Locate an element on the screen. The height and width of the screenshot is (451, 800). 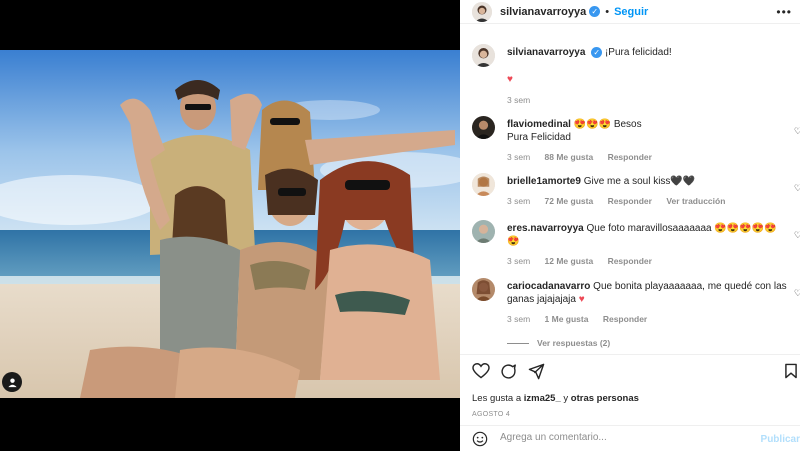
comment-text-line2: Pura Felicidad is located at coordinates (539, 137).